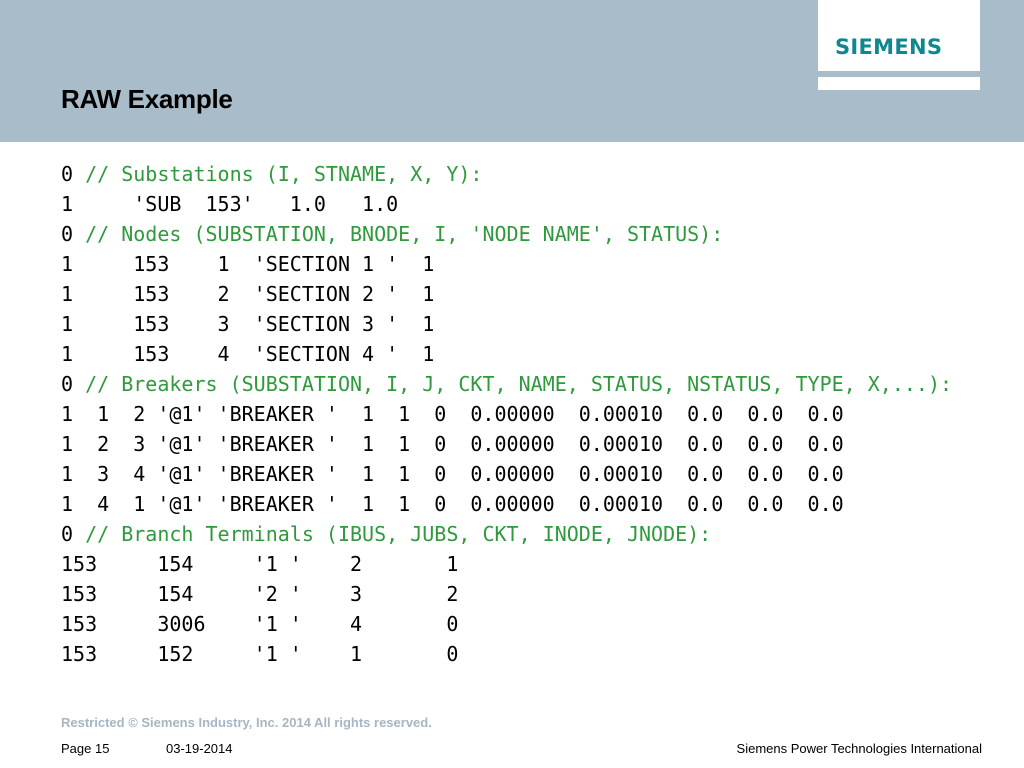 The height and width of the screenshot is (768, 1024). What do you see at coordinates (248, 264) in the screenshot?
I see `code-text: 1 153 1 'SECTION 1 ' 1` at bounding box center [248, 264].